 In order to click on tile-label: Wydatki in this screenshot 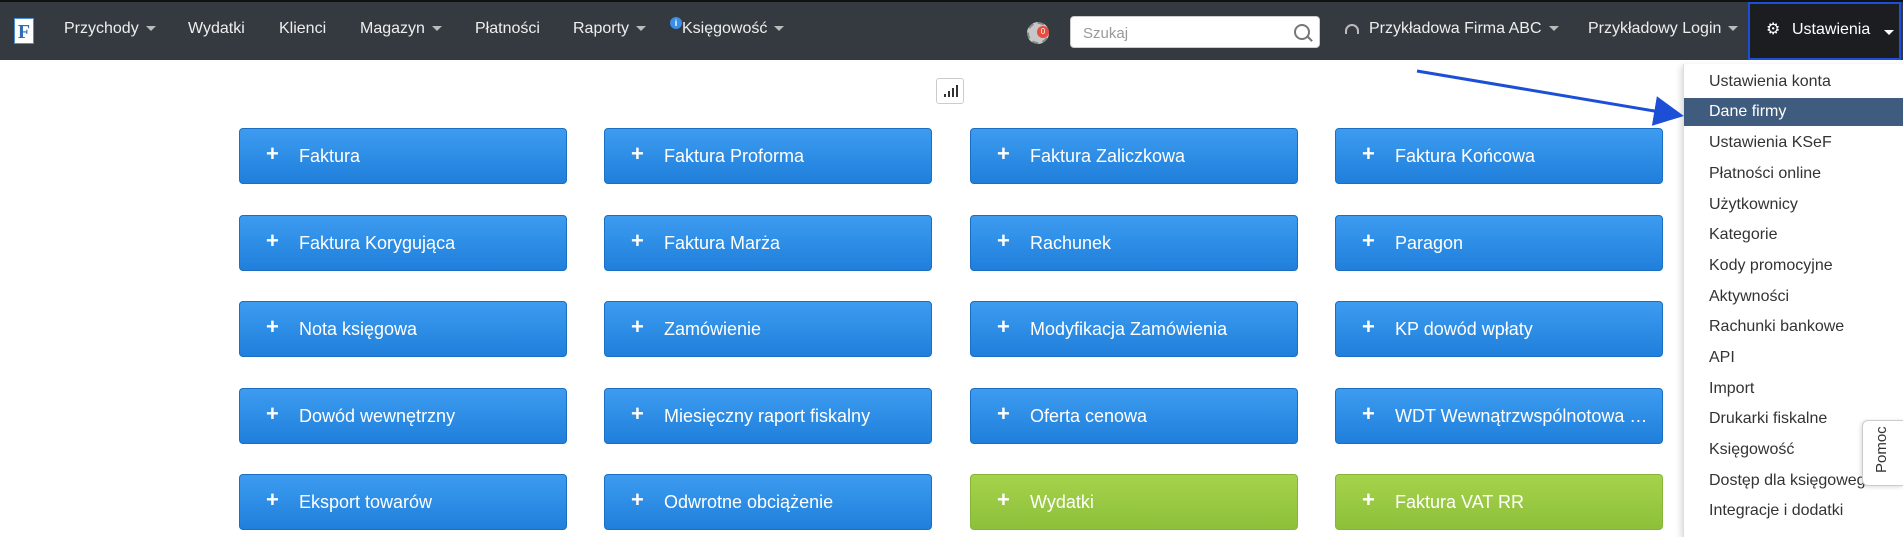, I will do `click(1062, 502)`.